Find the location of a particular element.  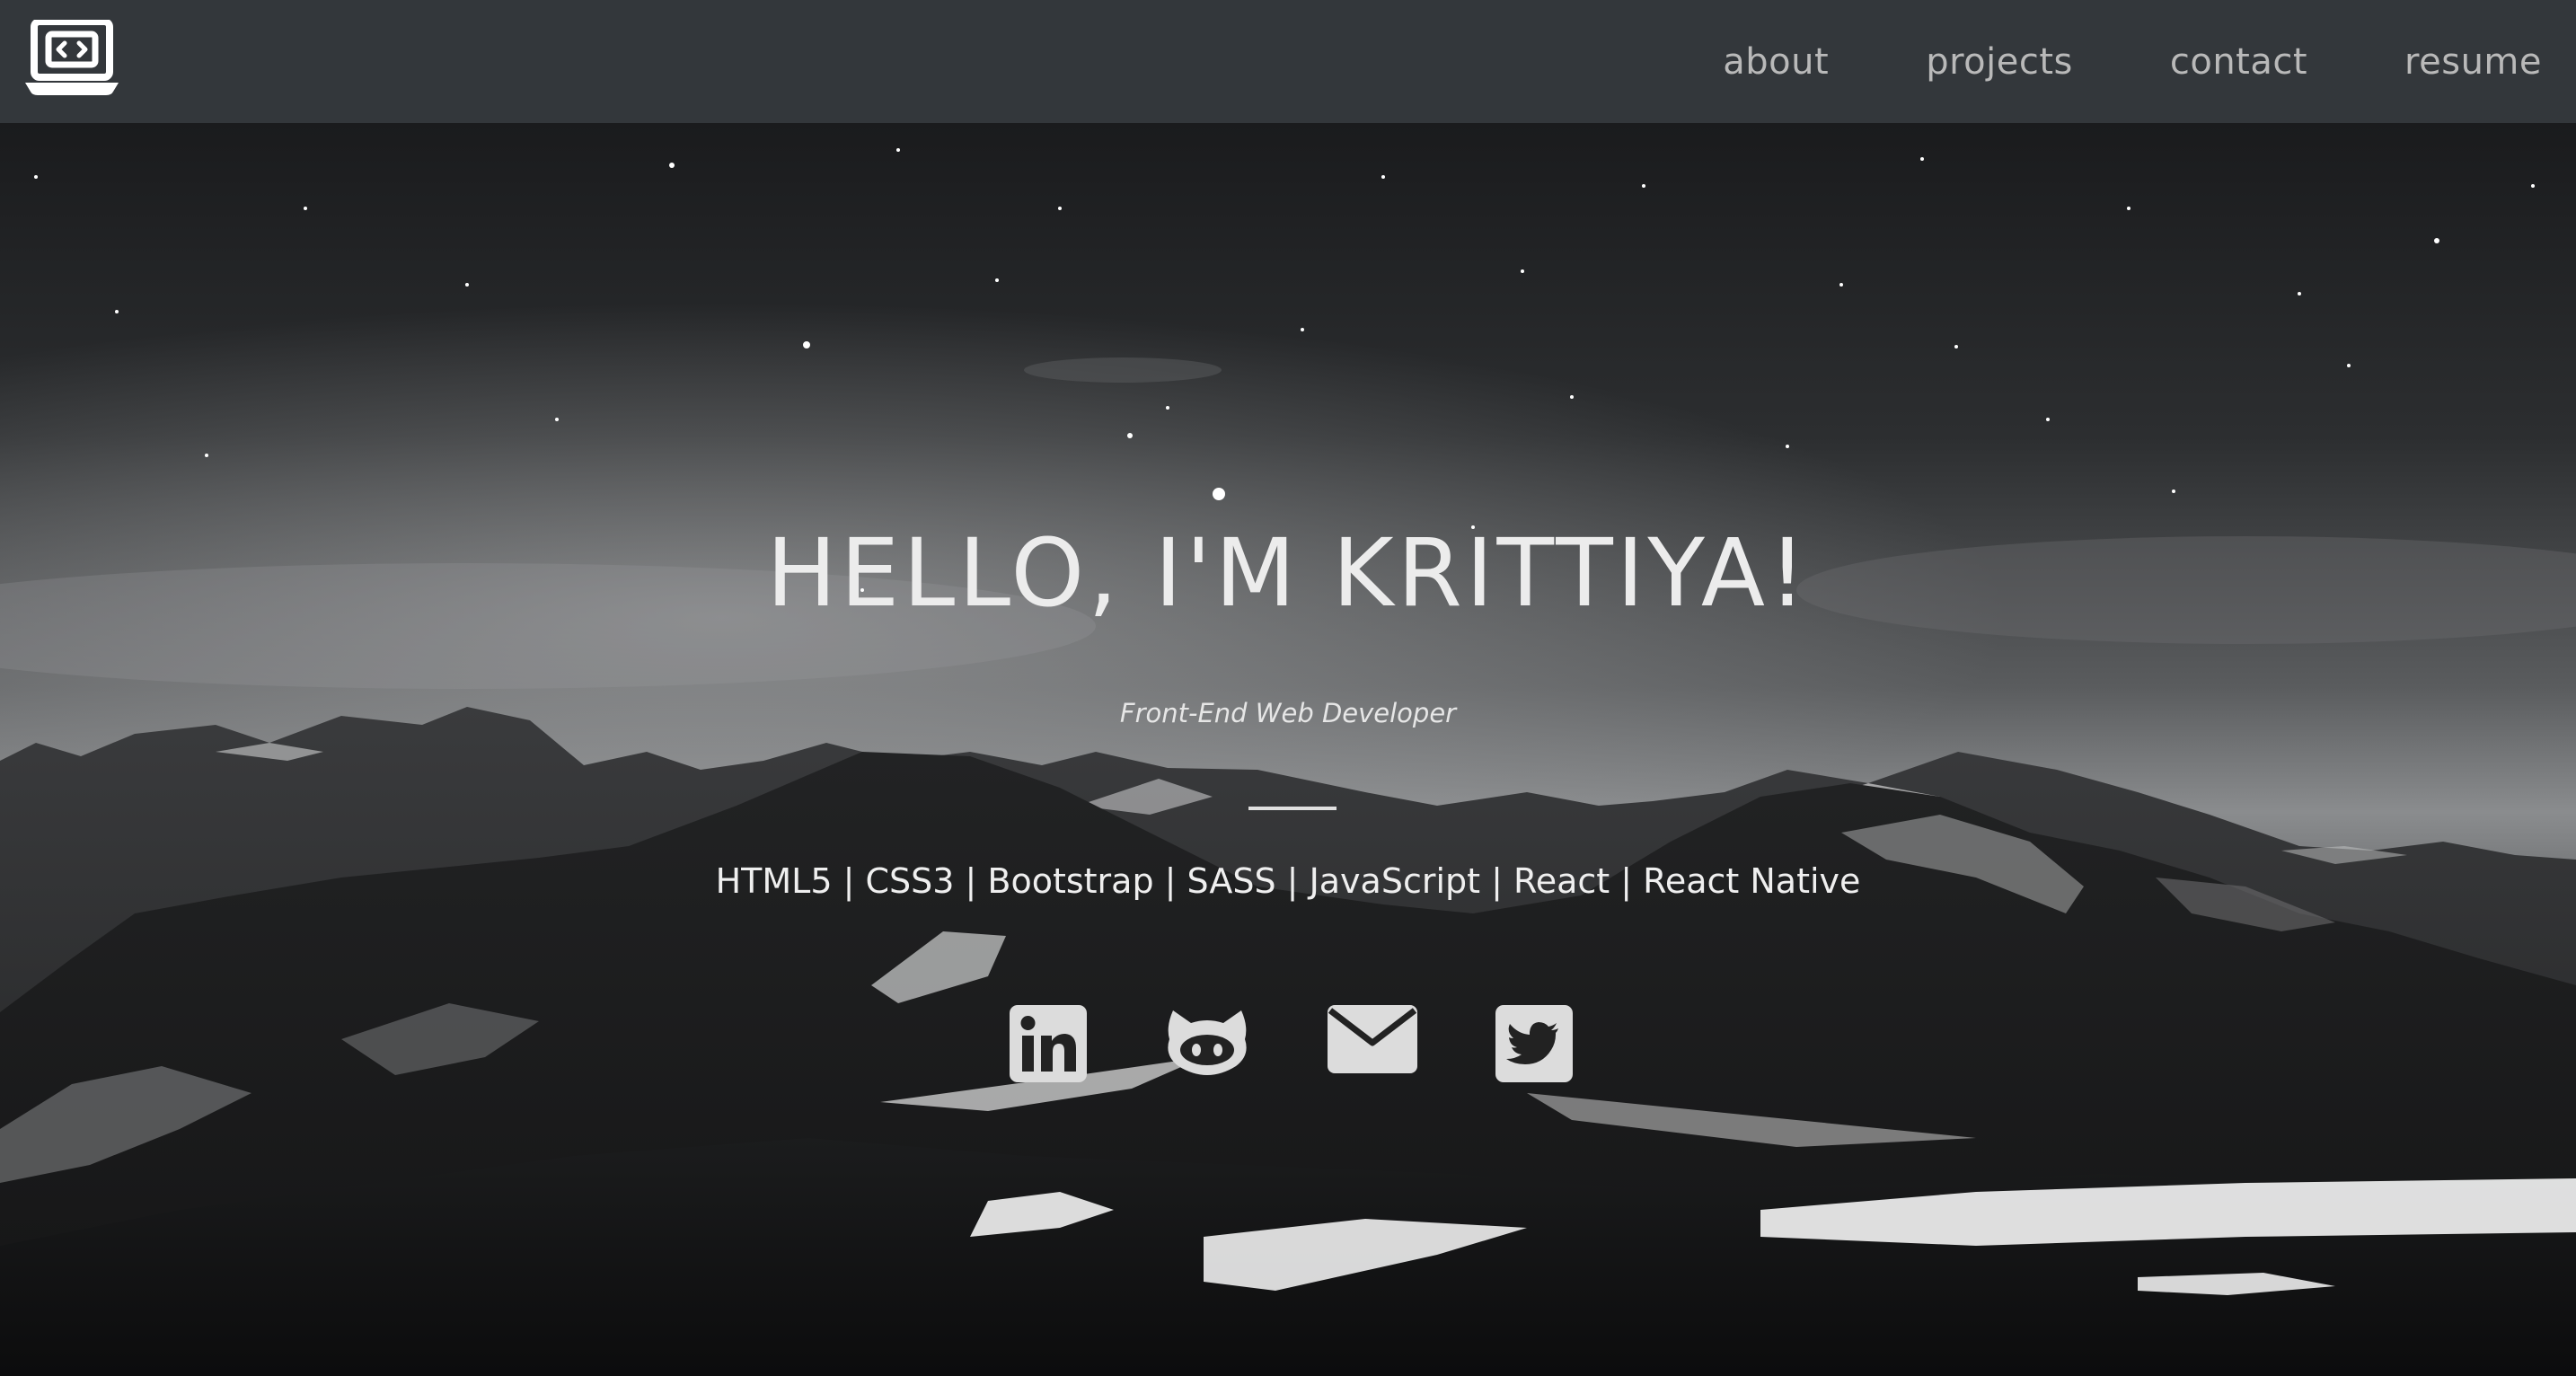

nav-links: about projects contact resume is located at coordinates (2132, 61).